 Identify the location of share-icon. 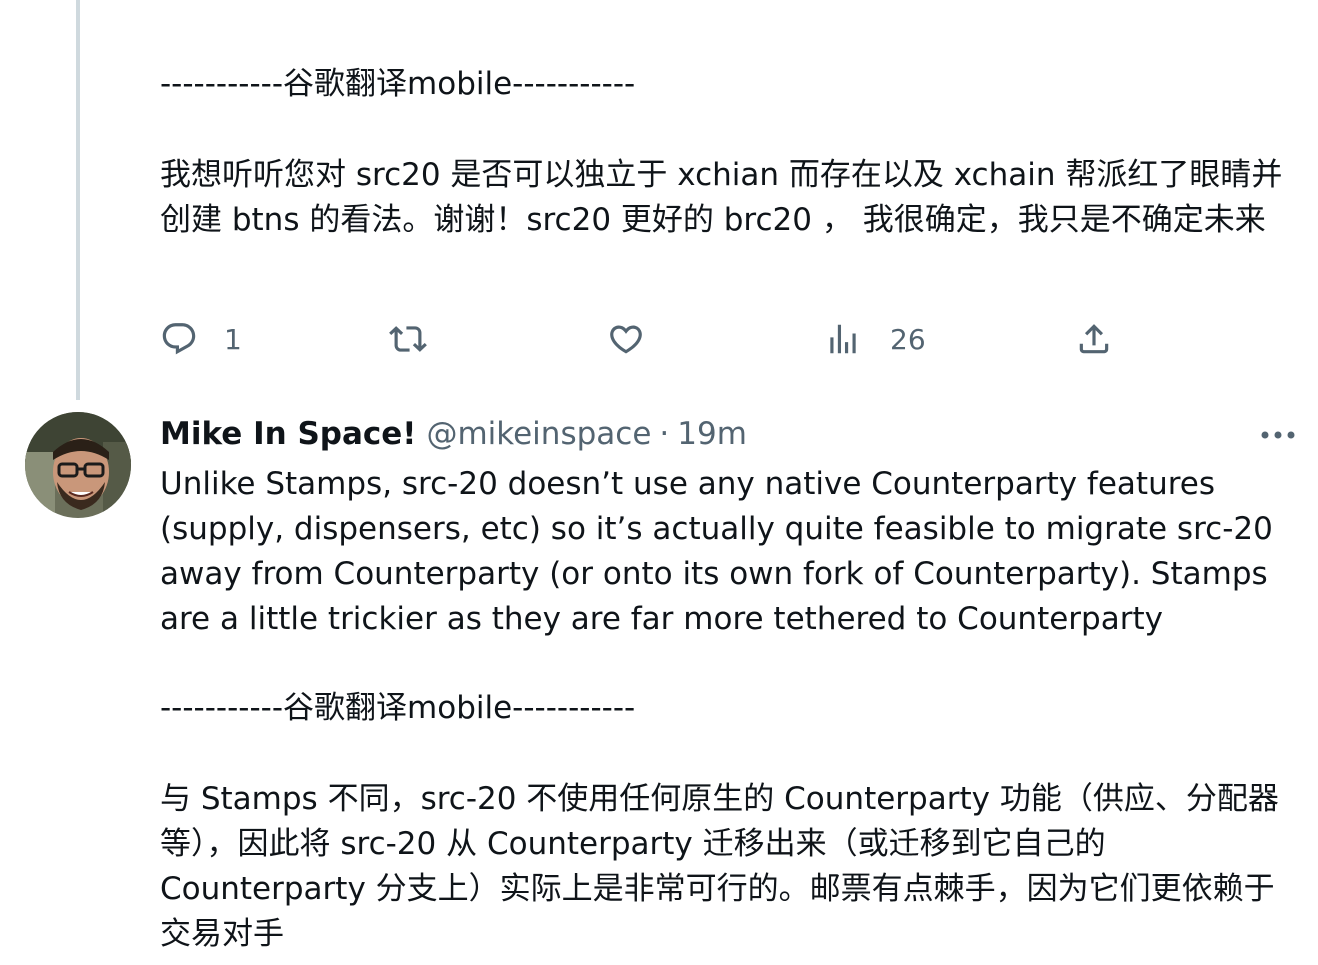
(1094, 339).